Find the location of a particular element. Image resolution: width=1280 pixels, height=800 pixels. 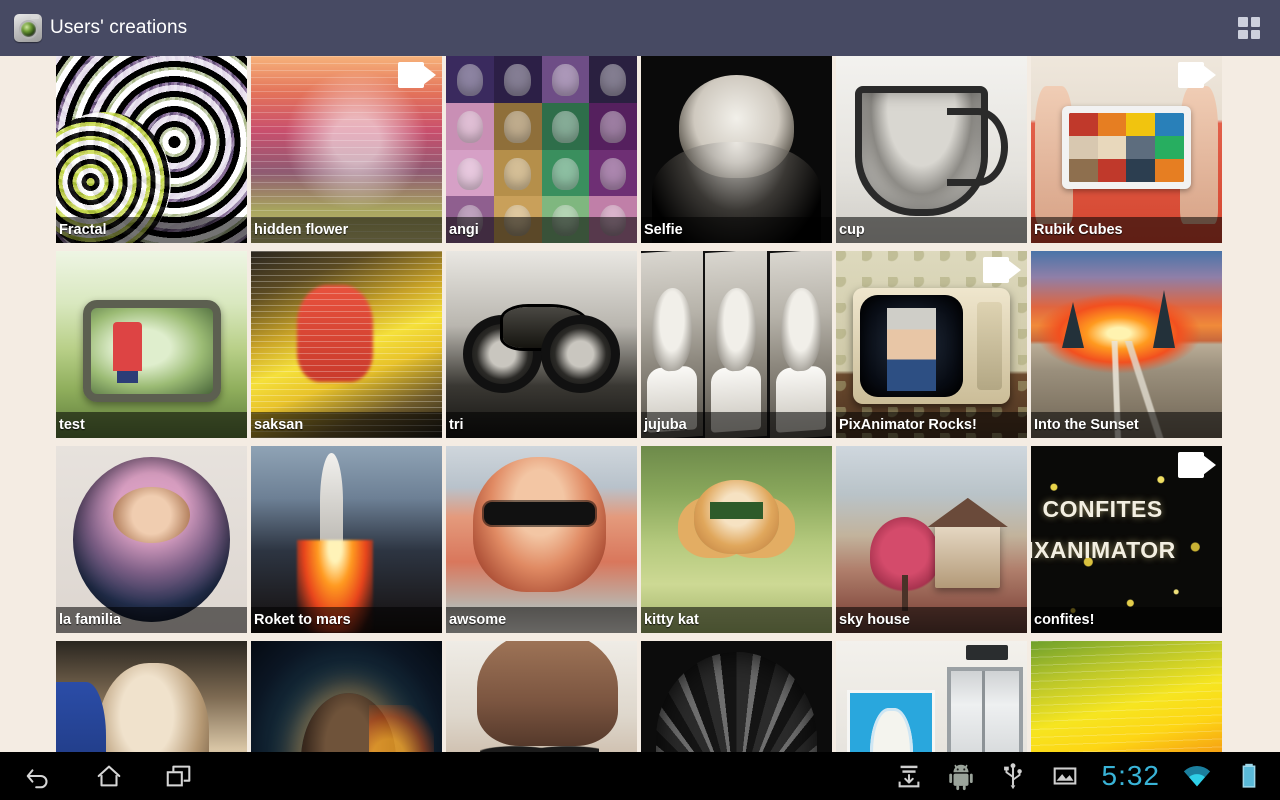

gallery-tile: tri is located at coordinates (541, 344).